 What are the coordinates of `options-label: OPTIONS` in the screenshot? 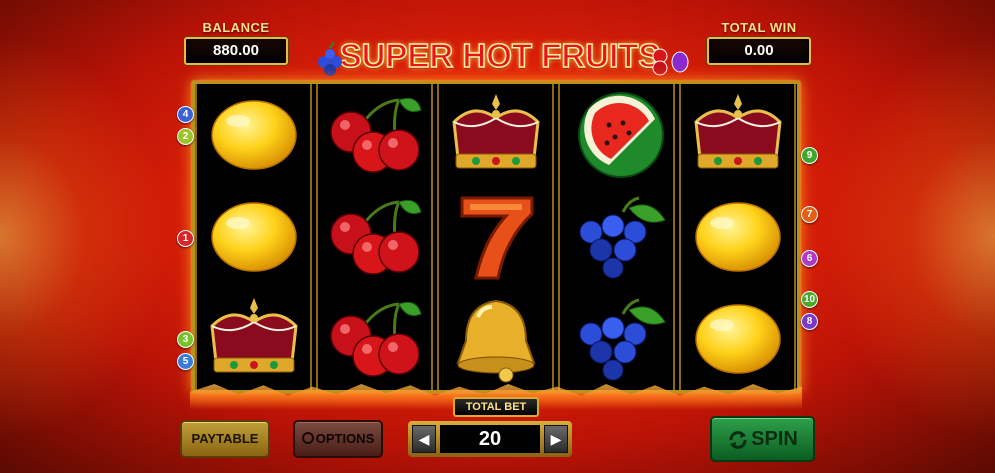 It's located at (345, 438).